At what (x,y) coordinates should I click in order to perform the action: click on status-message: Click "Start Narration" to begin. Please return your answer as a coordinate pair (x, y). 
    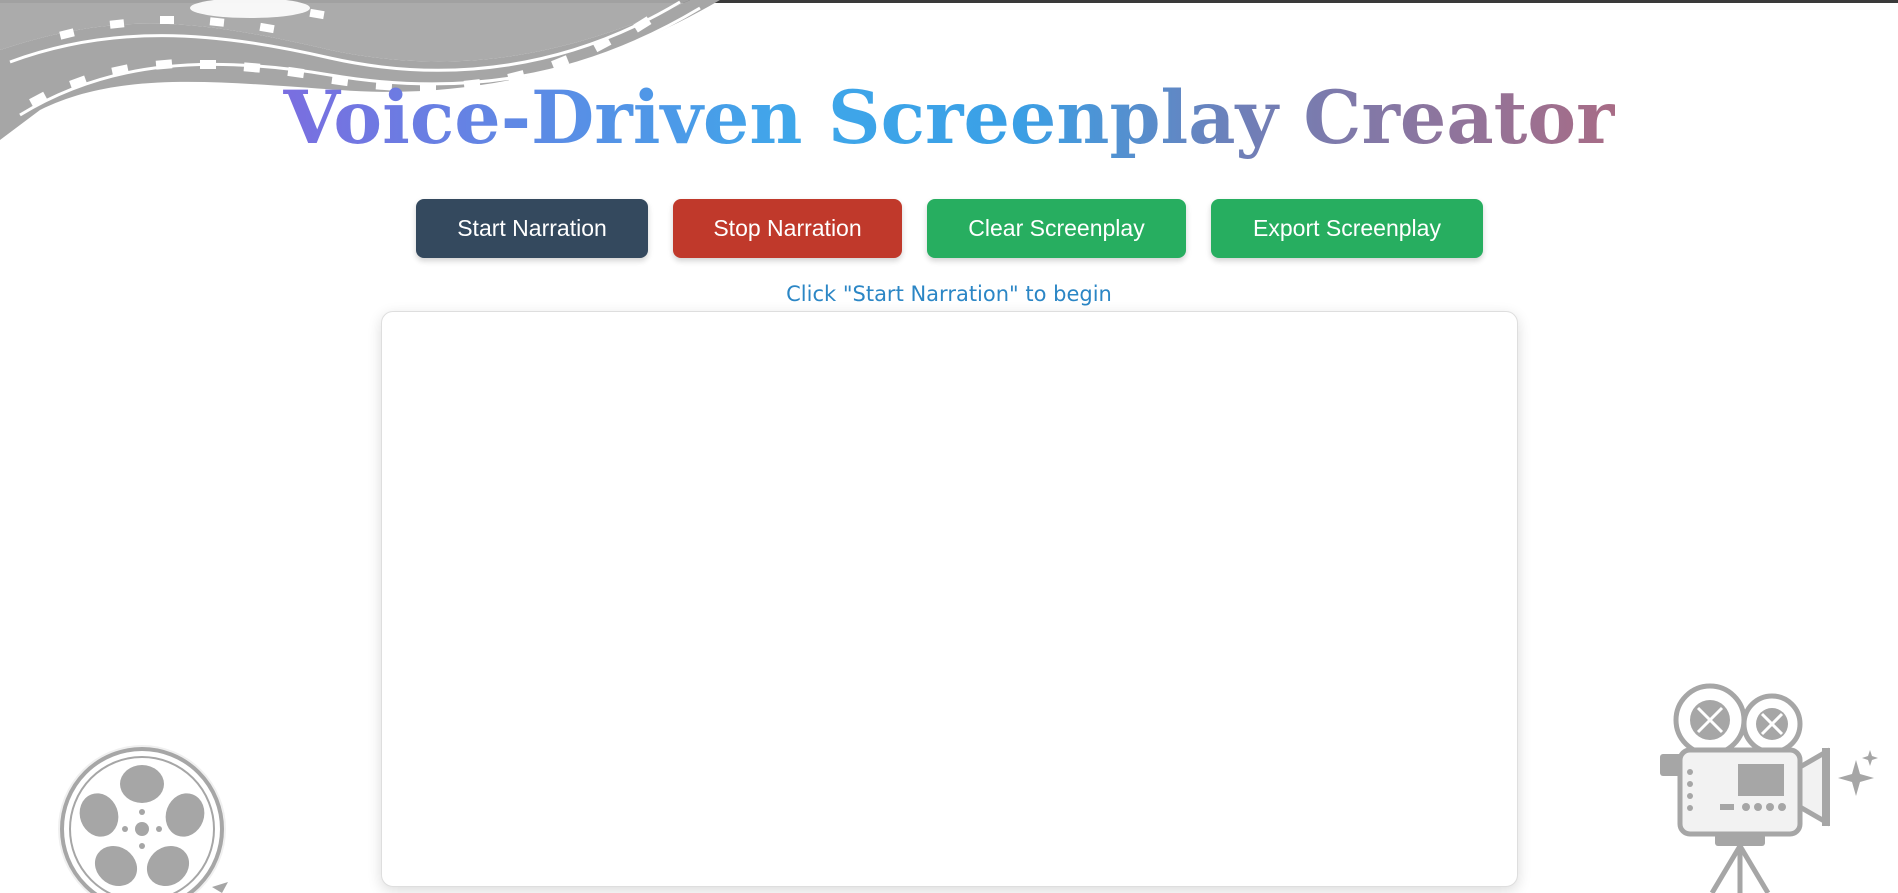
    Looking at the image, I should click on (949, 294).